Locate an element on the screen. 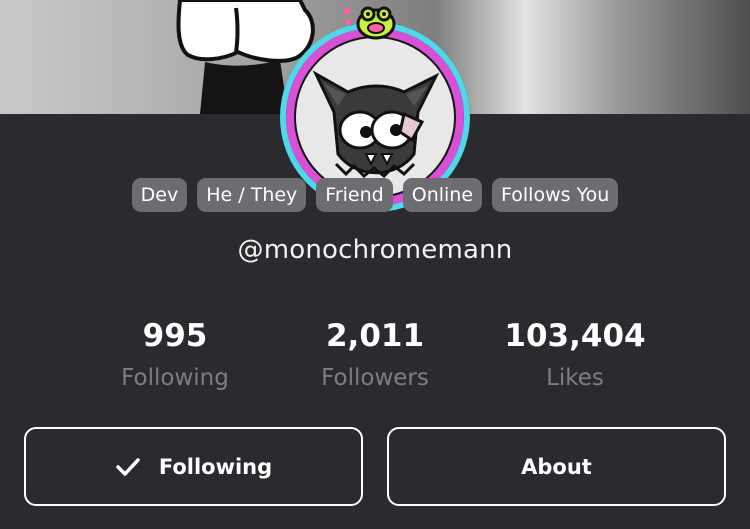  about-button: About is located at coordinates (556, 466).